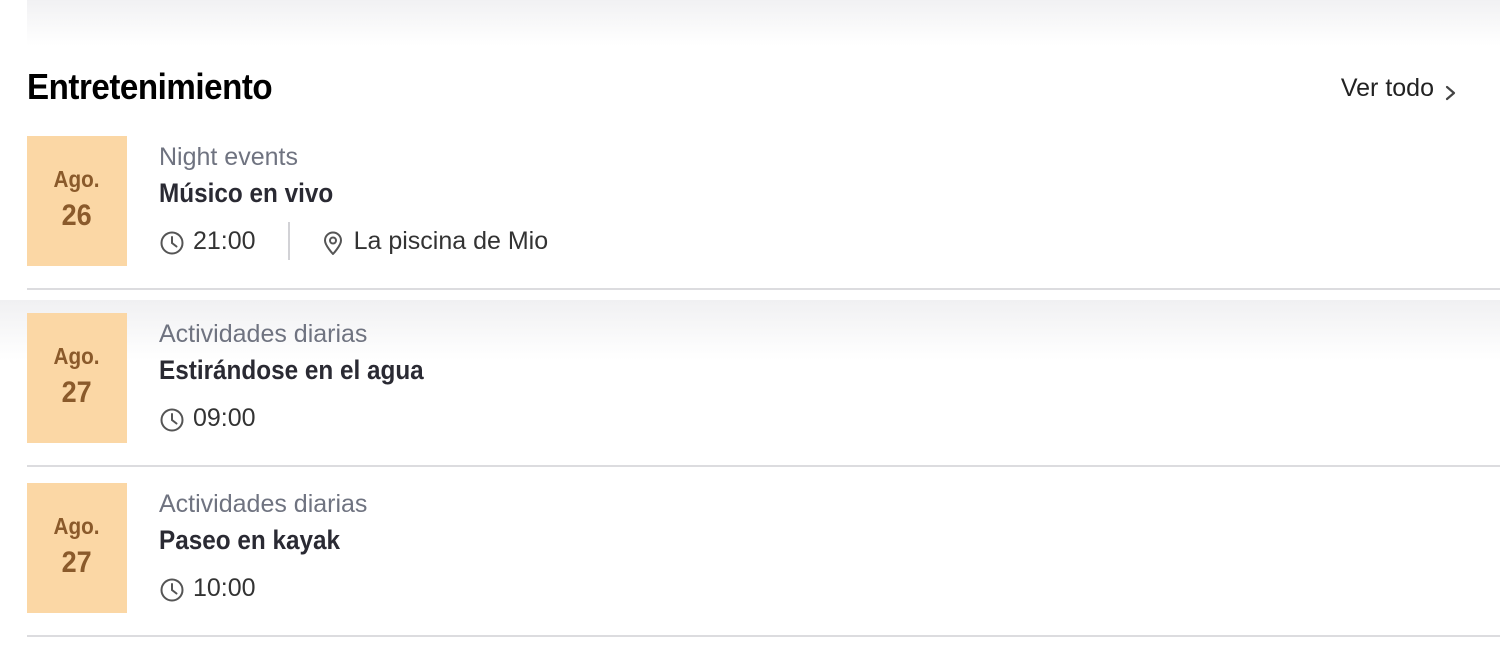 Image resolution: width=1500 pixels, height=665 pixels. I want to click on event-time-label: 10:00, so click(224, 587).